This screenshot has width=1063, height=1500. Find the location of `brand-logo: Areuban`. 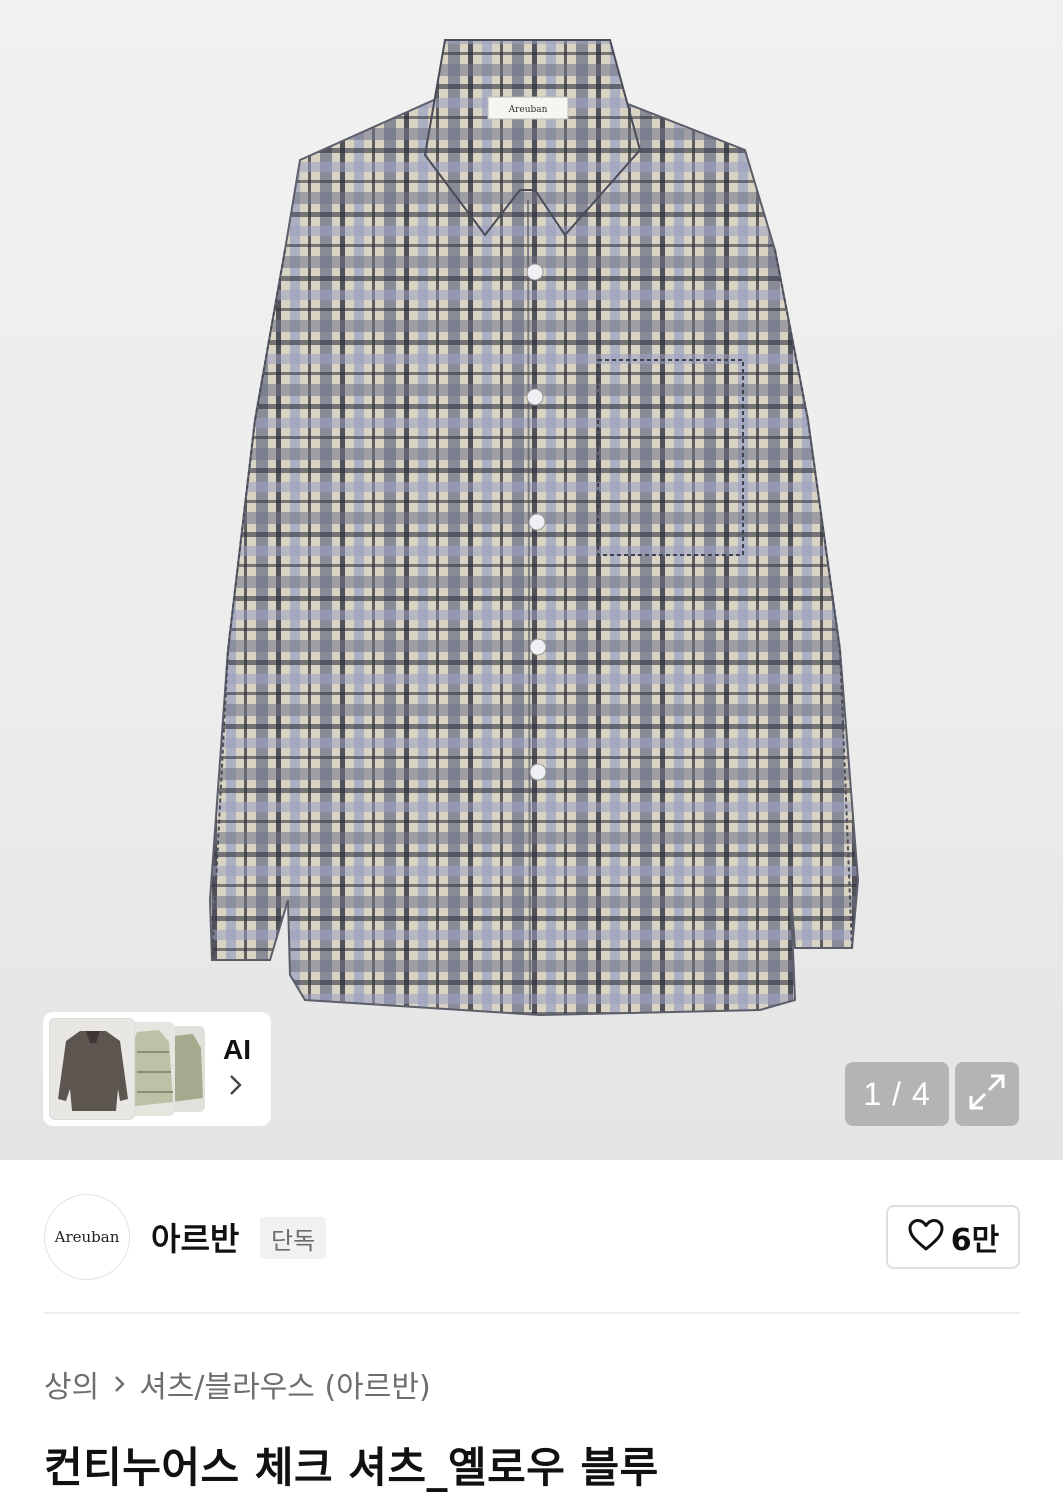

brand-logo: Areuban is located at coordinates (87, 1237).